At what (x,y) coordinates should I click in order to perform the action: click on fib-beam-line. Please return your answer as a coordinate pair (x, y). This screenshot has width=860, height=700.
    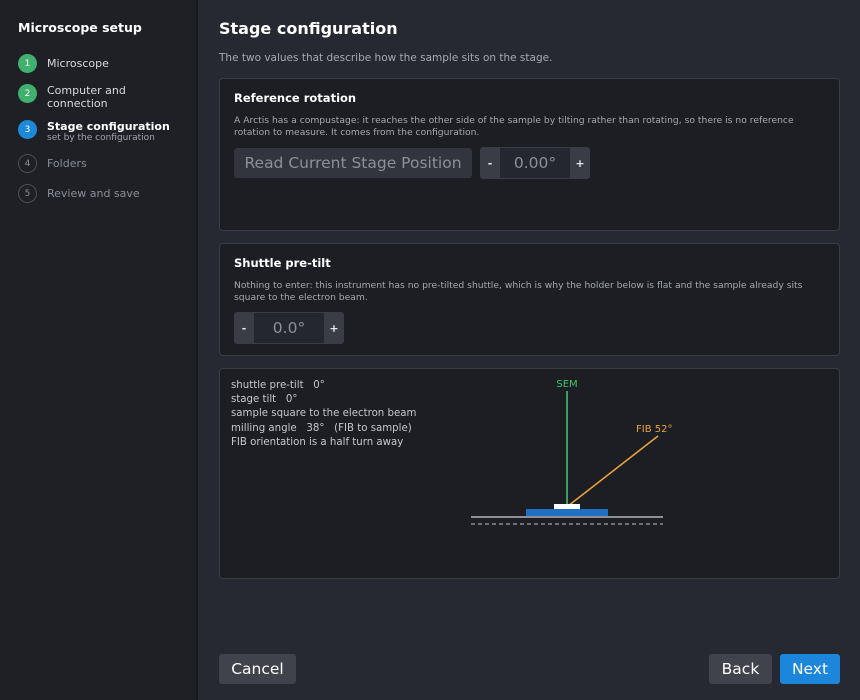
    Looking at the image, I should click on (613, 471).